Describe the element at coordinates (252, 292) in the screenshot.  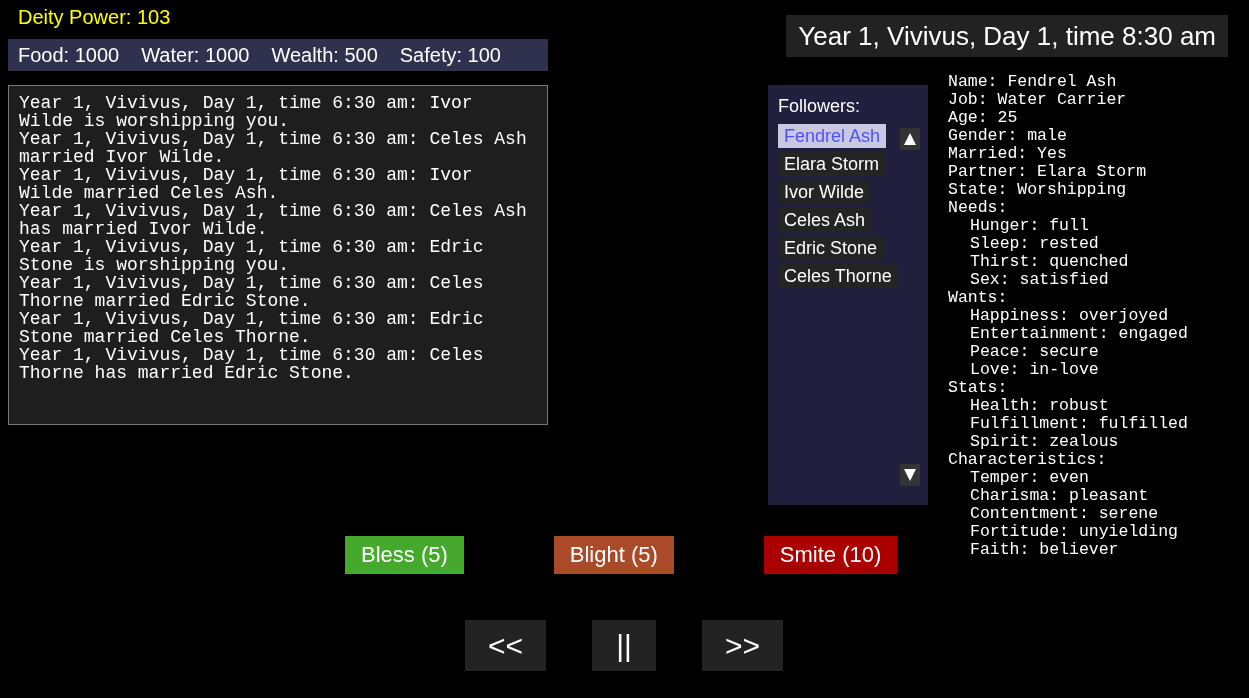
I see `log-entry: Year 1, Vivivus, Day 1, time 6:30 am: Celes Thorne married Edric Stone.` at that location.